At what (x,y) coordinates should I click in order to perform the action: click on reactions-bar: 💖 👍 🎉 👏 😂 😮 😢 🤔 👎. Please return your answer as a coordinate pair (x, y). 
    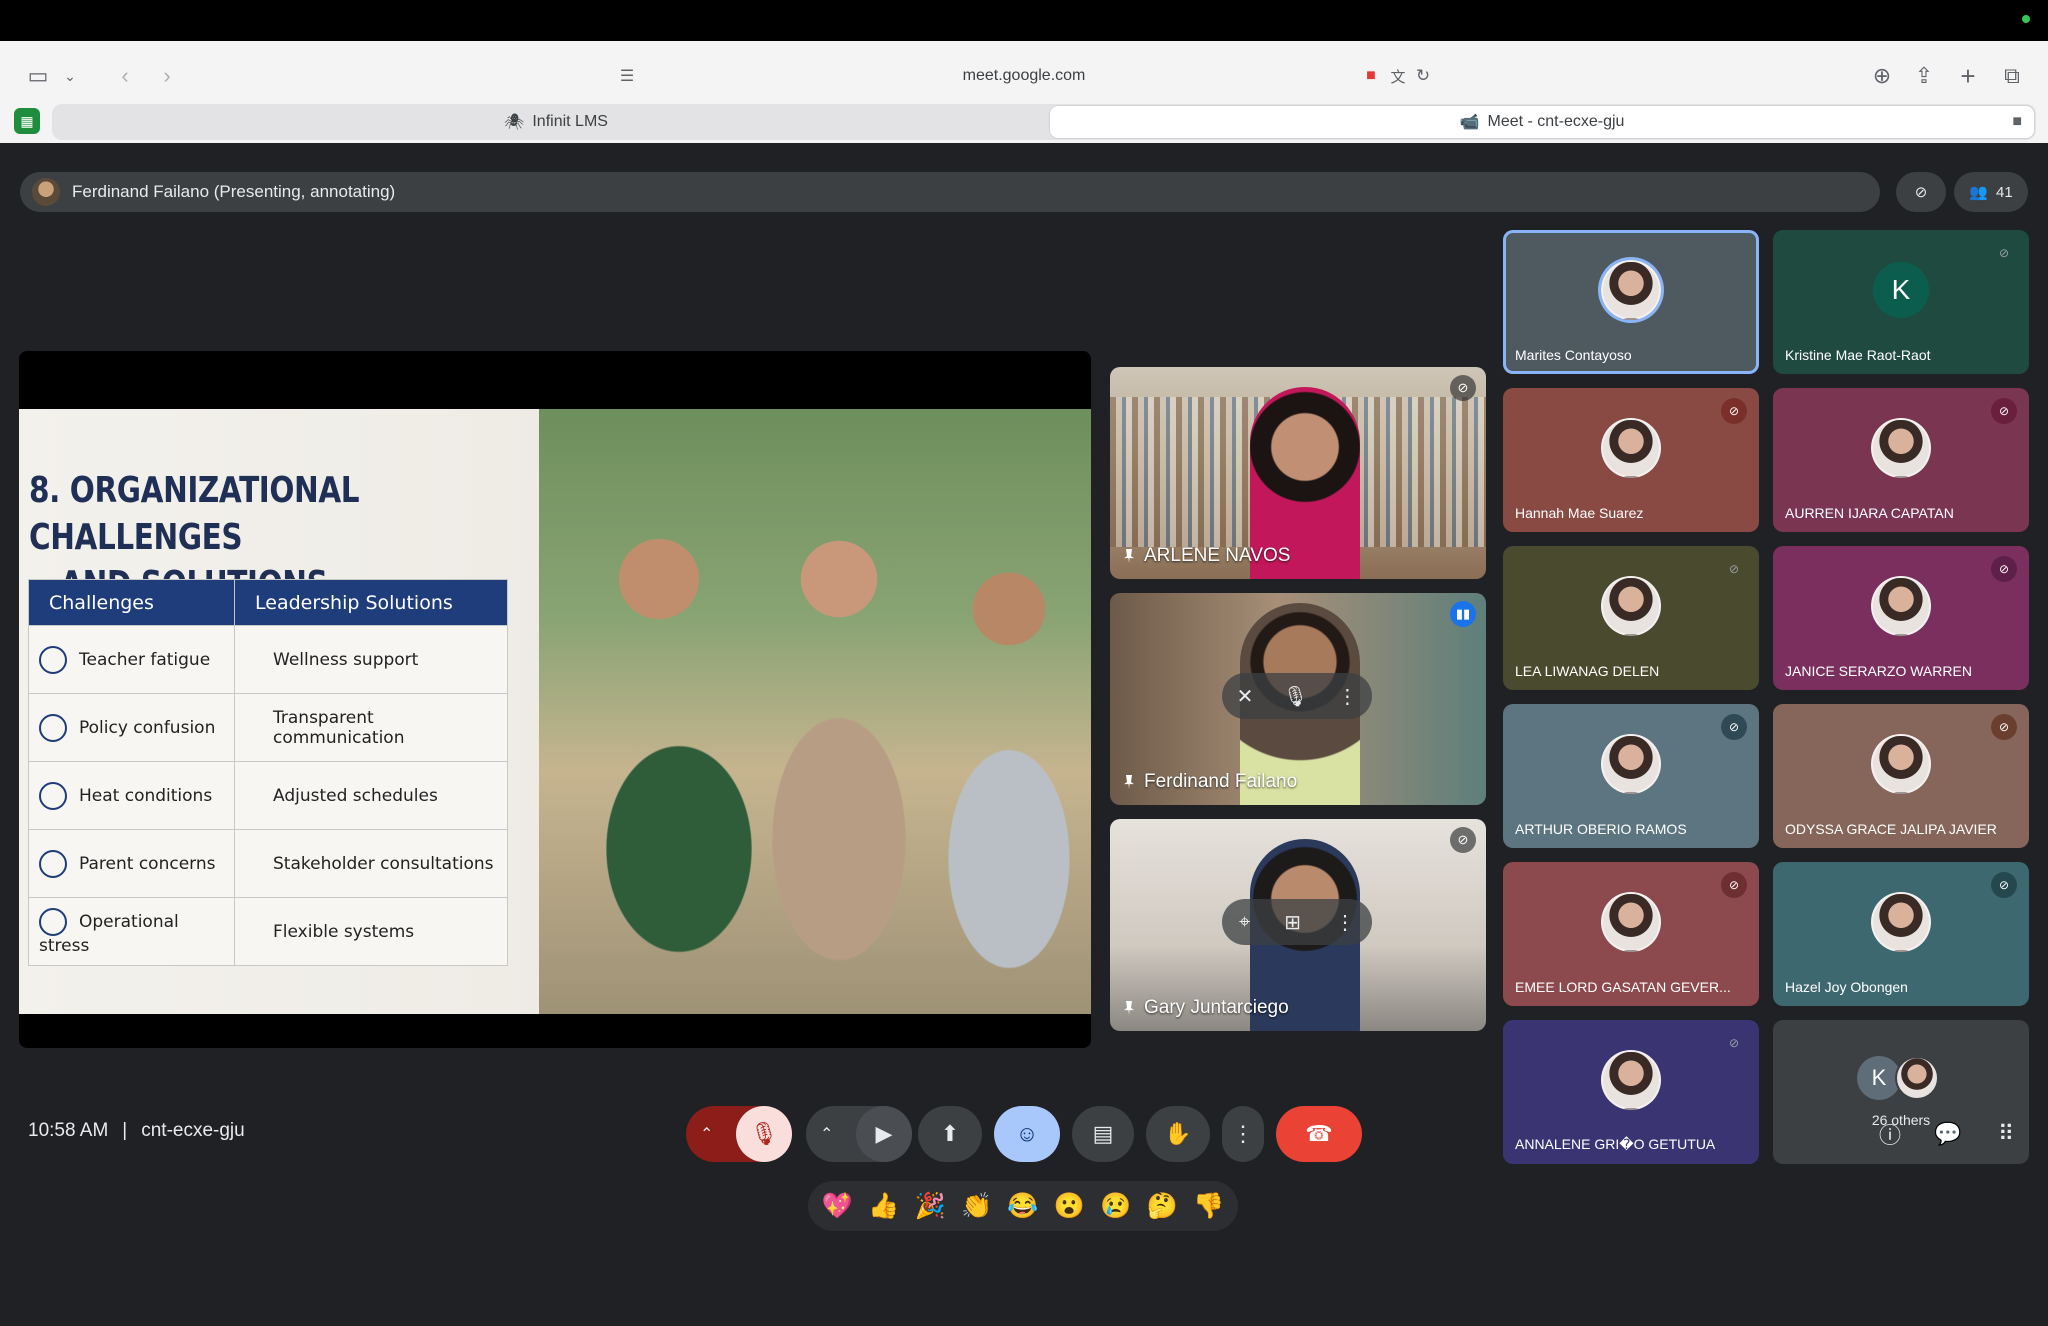
    Looking at the image, I should click on (1023, 1206).